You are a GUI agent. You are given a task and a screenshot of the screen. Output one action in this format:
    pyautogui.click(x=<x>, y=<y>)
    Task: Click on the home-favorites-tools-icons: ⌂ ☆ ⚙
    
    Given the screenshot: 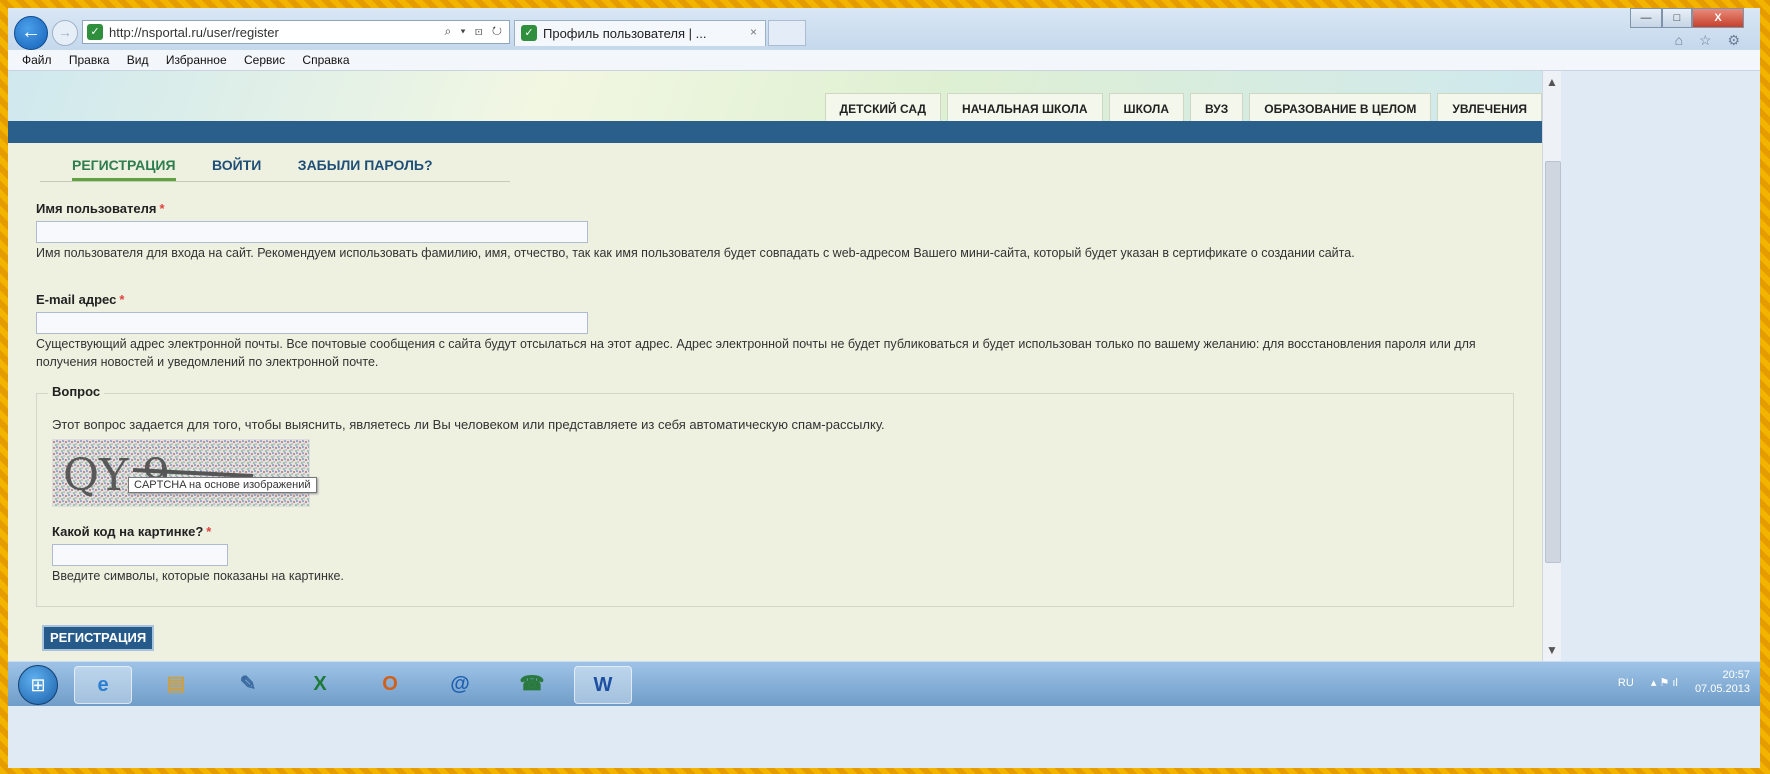 What is the action you would take?
    pyautogui.click(x=1710, y=40)
    